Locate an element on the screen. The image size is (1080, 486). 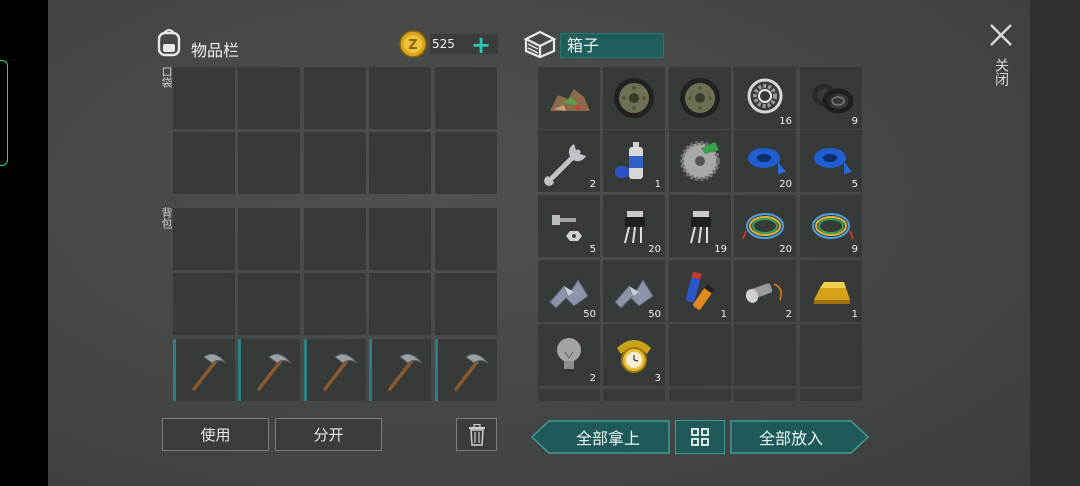
close-button is located at coordinates (1001, 35).